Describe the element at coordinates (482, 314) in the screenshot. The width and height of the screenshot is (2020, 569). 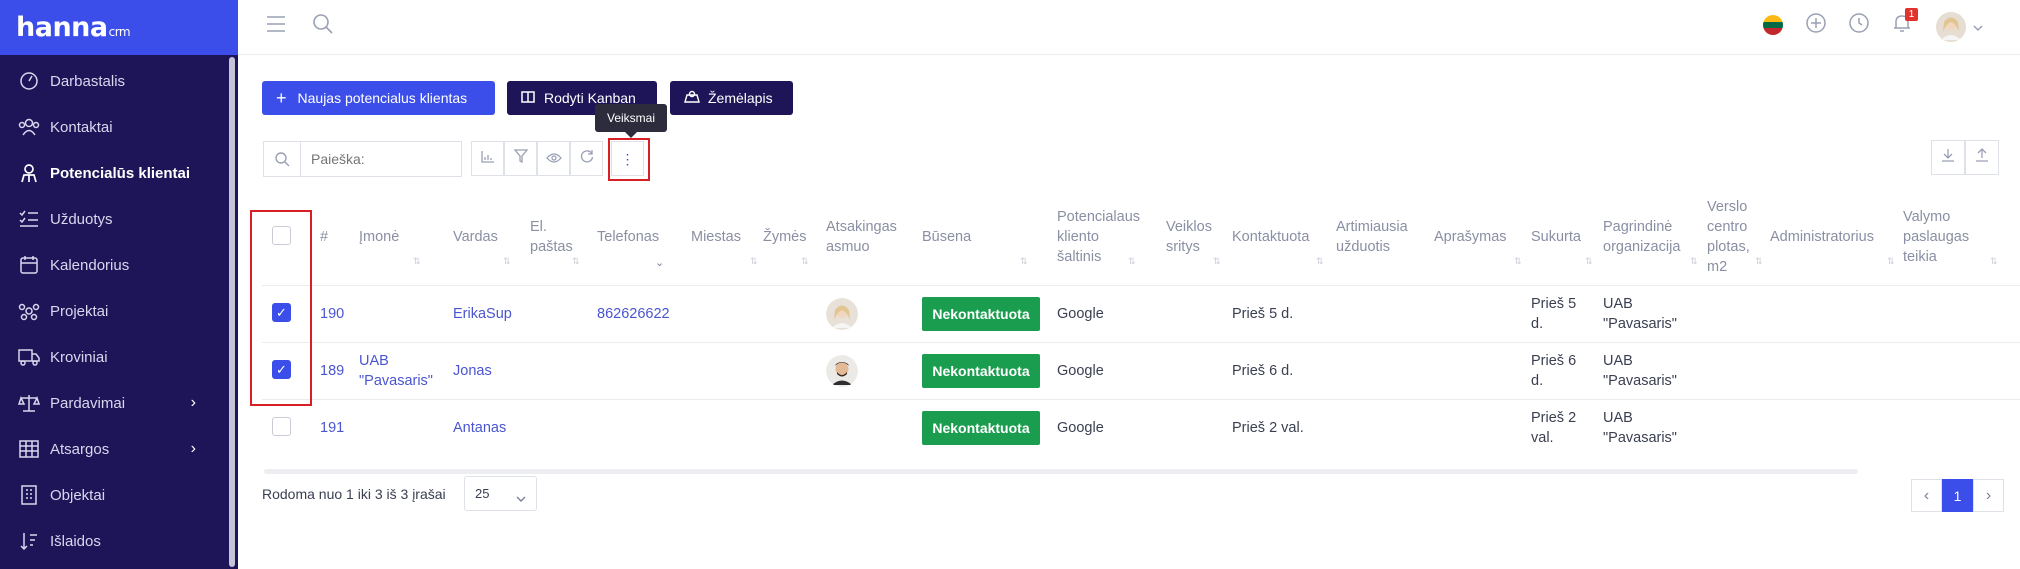
I see `row-name: ErikaSup` at that location.